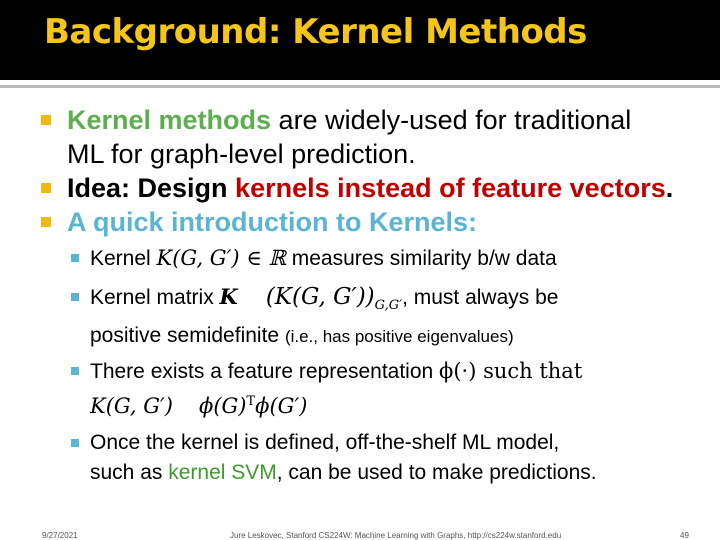 The height and width of the screenshot is (540, 720). What do you see at coordinates (221, 258) in the screenshot?
I see `kernel-formula: K(G, G′) ∈ ℝ` at bounding box center [221, 258].